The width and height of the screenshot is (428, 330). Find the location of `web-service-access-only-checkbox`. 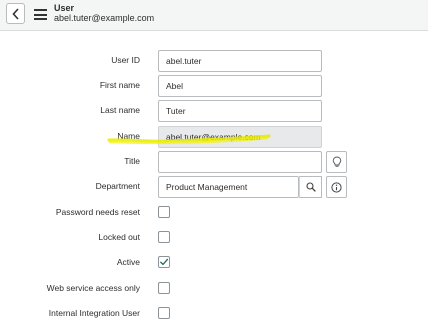

web-service-access-only-checkbox is located at coordinates (164, 288).